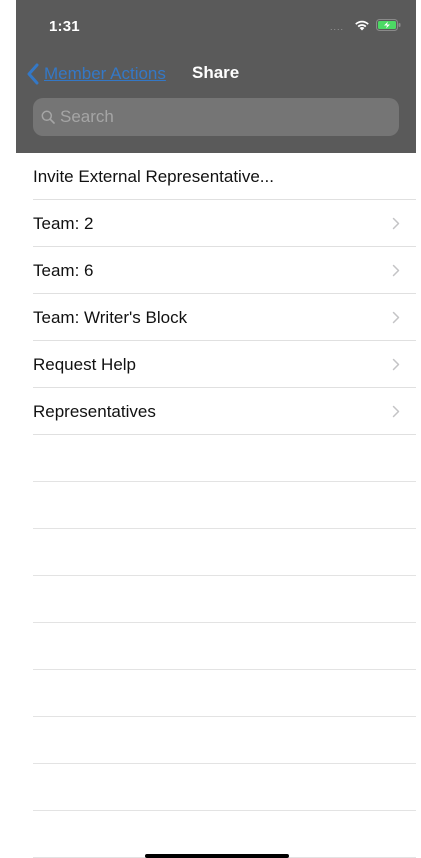 The width and height of the screenshot is (421, 858). I want to click on list-item-representatives: Representatives, so click(216, 411).